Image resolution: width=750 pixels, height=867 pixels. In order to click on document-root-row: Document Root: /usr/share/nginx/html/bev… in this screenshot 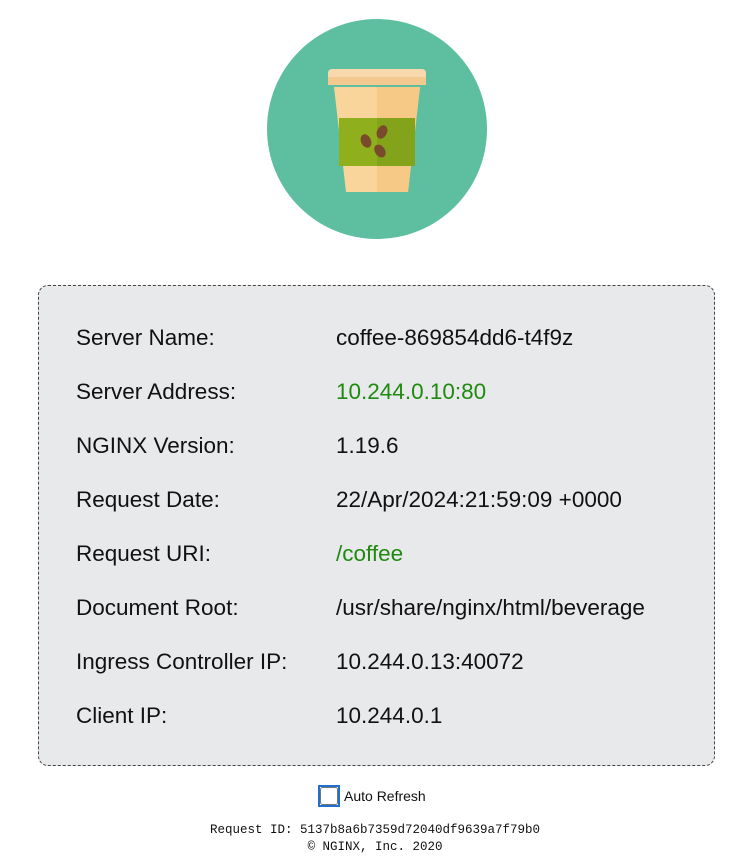, I will do `click(391, 608)`.